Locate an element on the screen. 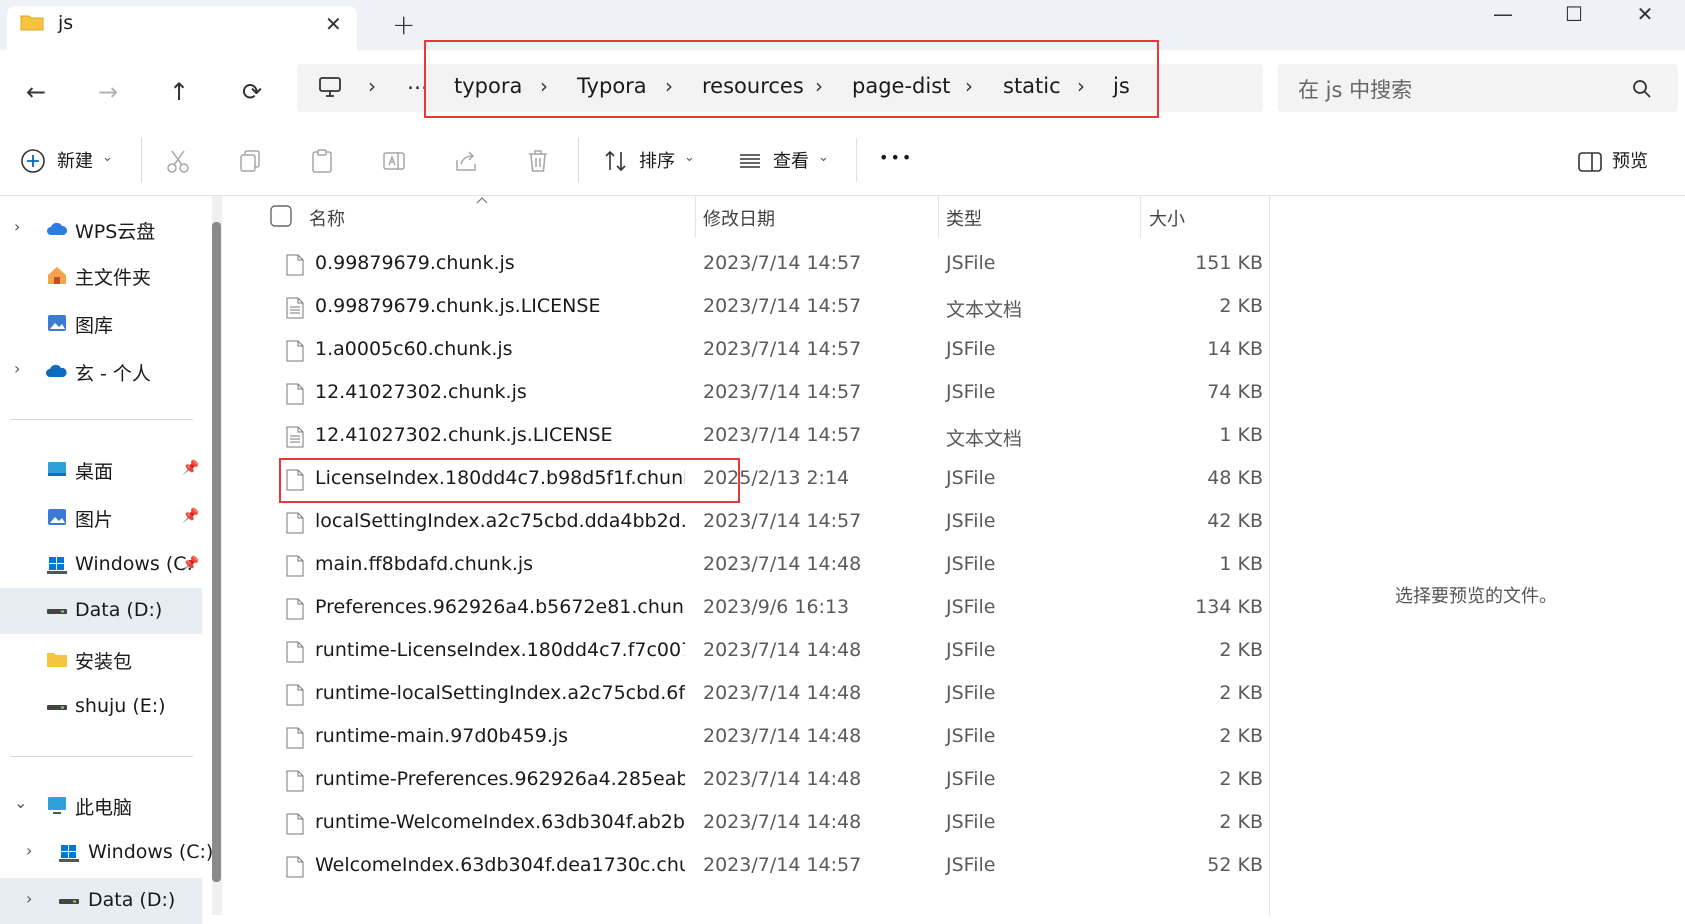  new-button: 新建 is located at coordinates (75, 160).